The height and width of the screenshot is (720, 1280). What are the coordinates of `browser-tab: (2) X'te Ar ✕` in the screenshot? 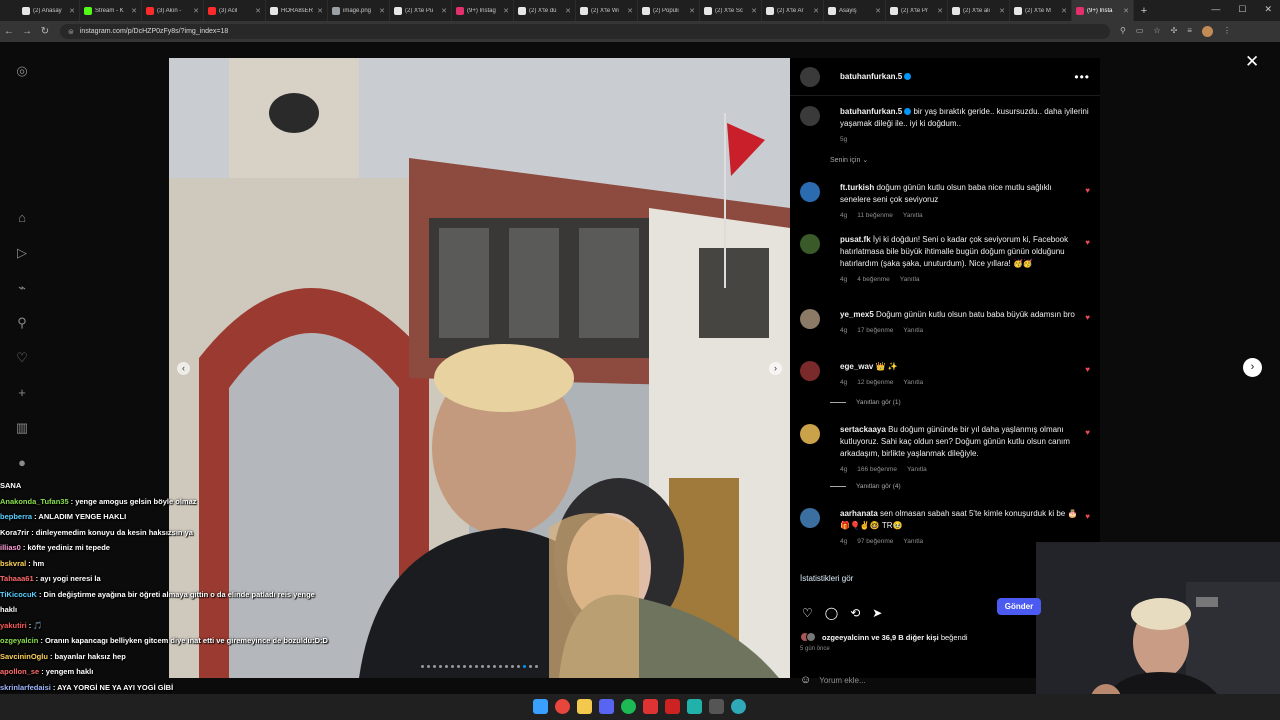 It's located at (793, 10).